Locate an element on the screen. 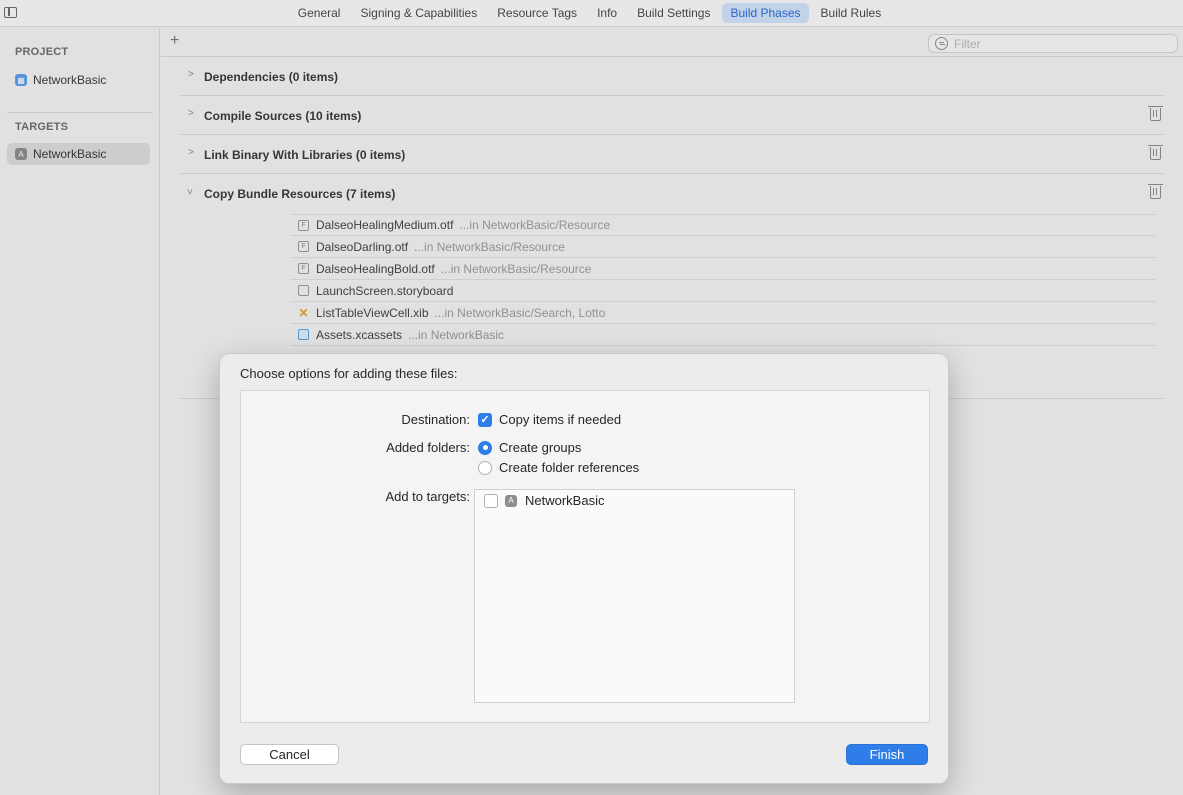 The width and height of the screenshot is (1183, 795). cancel-button: Cancel is located at coordinates (289, 754).